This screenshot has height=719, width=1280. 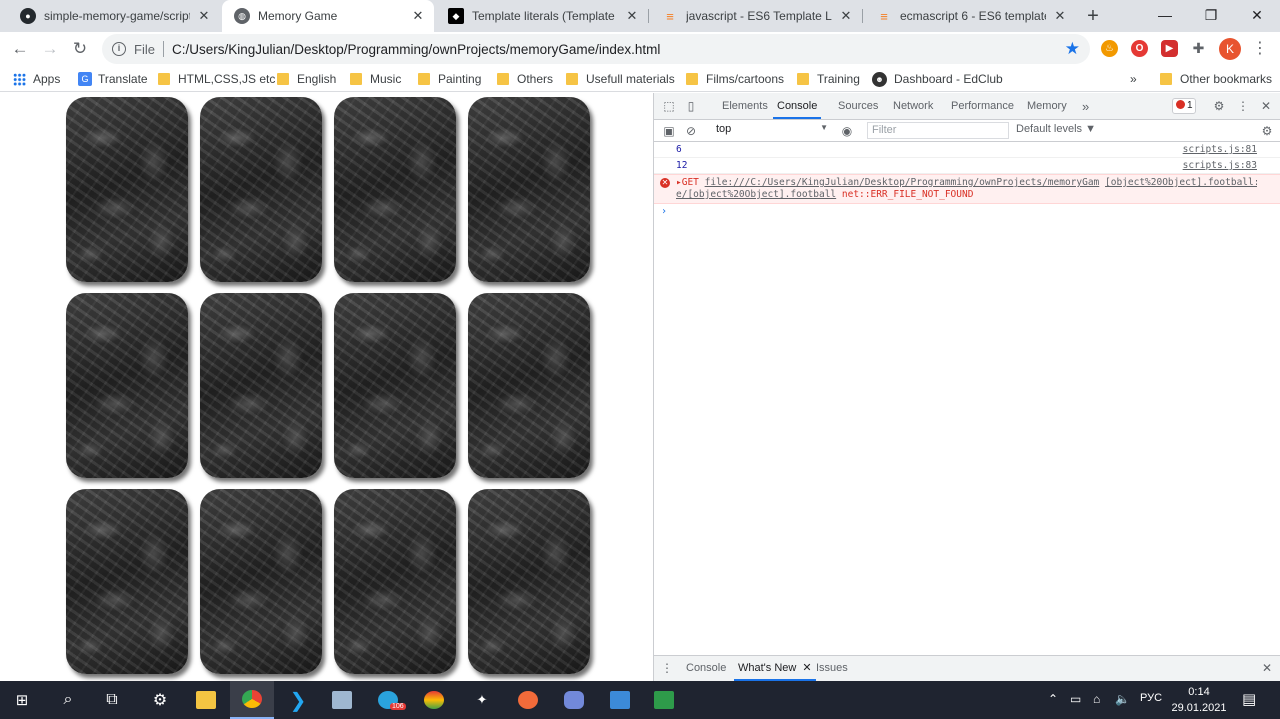 What do you see at coordinates (775, 668) in the screenshot?
I see `drawer-tab-whats-new: What's New ✕` at bounding box center [775, 668].